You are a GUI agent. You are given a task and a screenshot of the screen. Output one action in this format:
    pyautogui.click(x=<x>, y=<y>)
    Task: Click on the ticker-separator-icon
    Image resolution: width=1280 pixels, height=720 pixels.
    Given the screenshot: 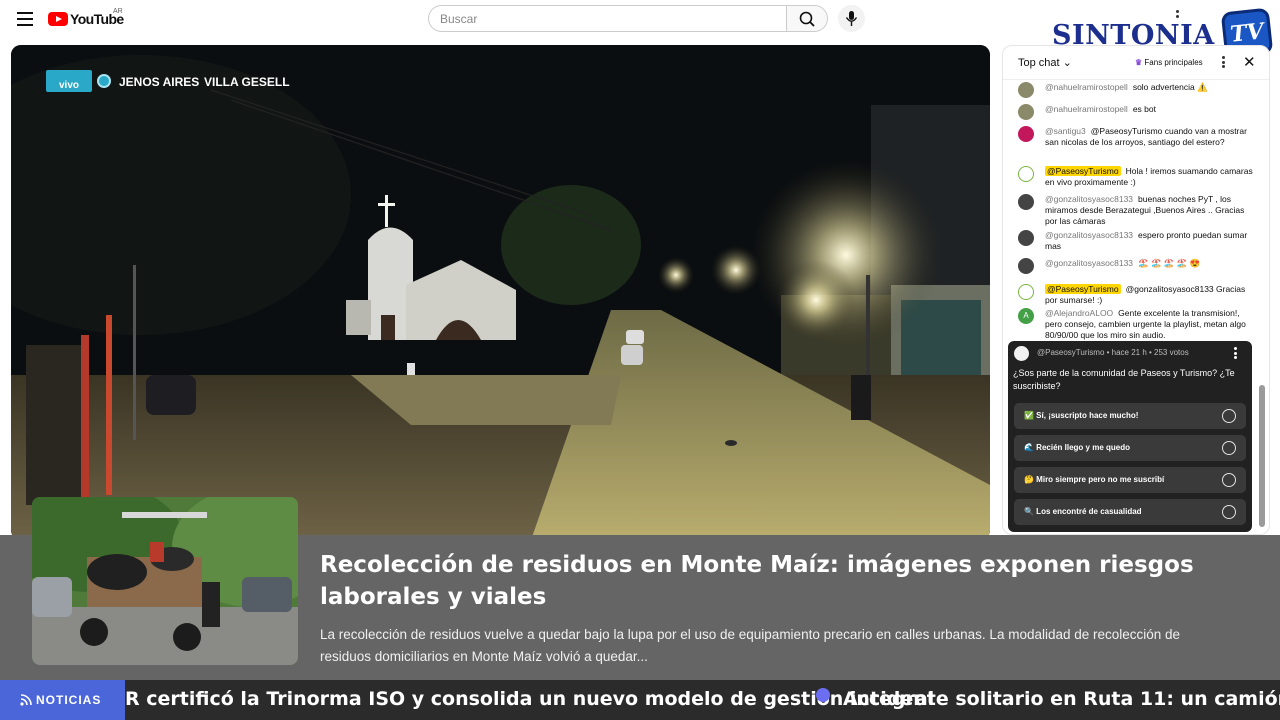 What is the action you would take?
    pyautogui.click(x=823, y=695)
    